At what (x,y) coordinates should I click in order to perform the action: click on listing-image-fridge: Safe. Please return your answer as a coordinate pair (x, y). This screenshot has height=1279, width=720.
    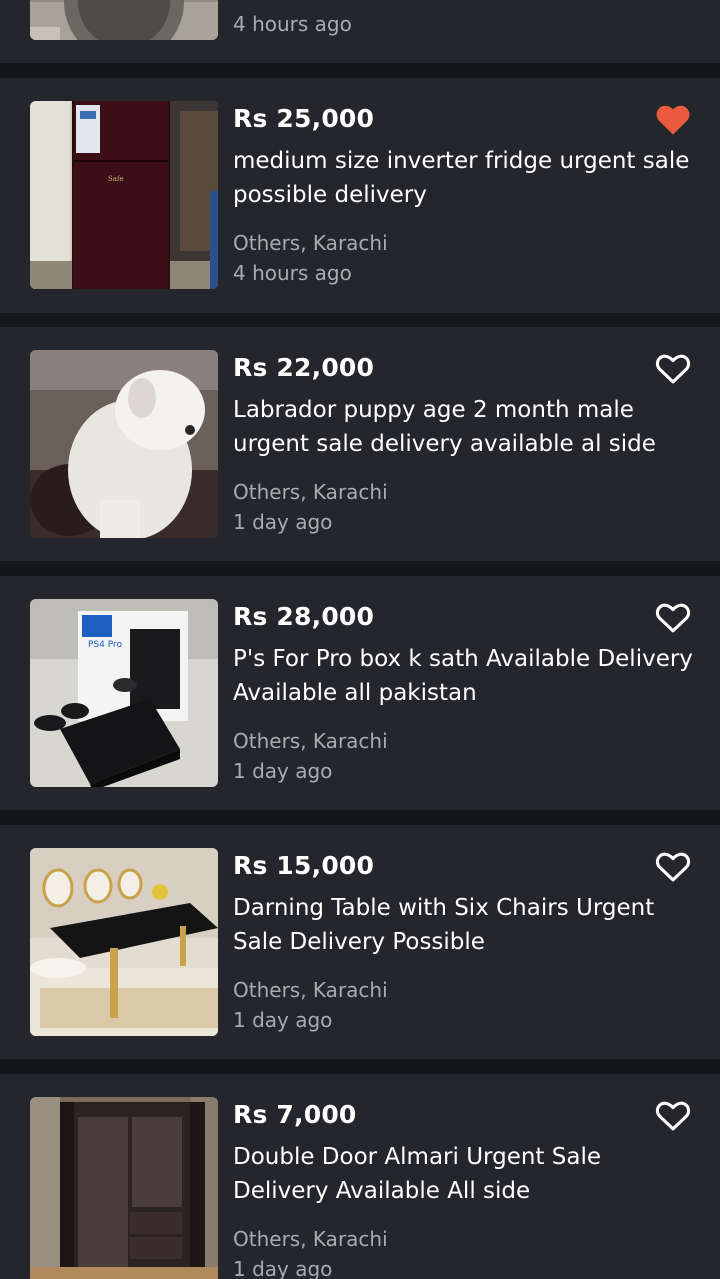
    Looking at the image, I should click on (124, 195).